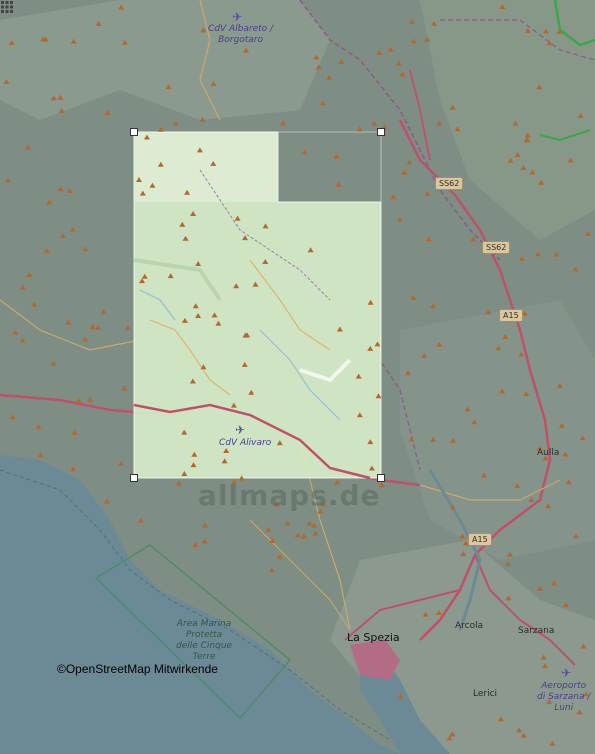 Image resolution: width=595 pixels, height=754 pixels. What do you see at coordinates (134, 478) in the screenshot?
I see `handle-bottom-left` at bounding box center [134, 478].